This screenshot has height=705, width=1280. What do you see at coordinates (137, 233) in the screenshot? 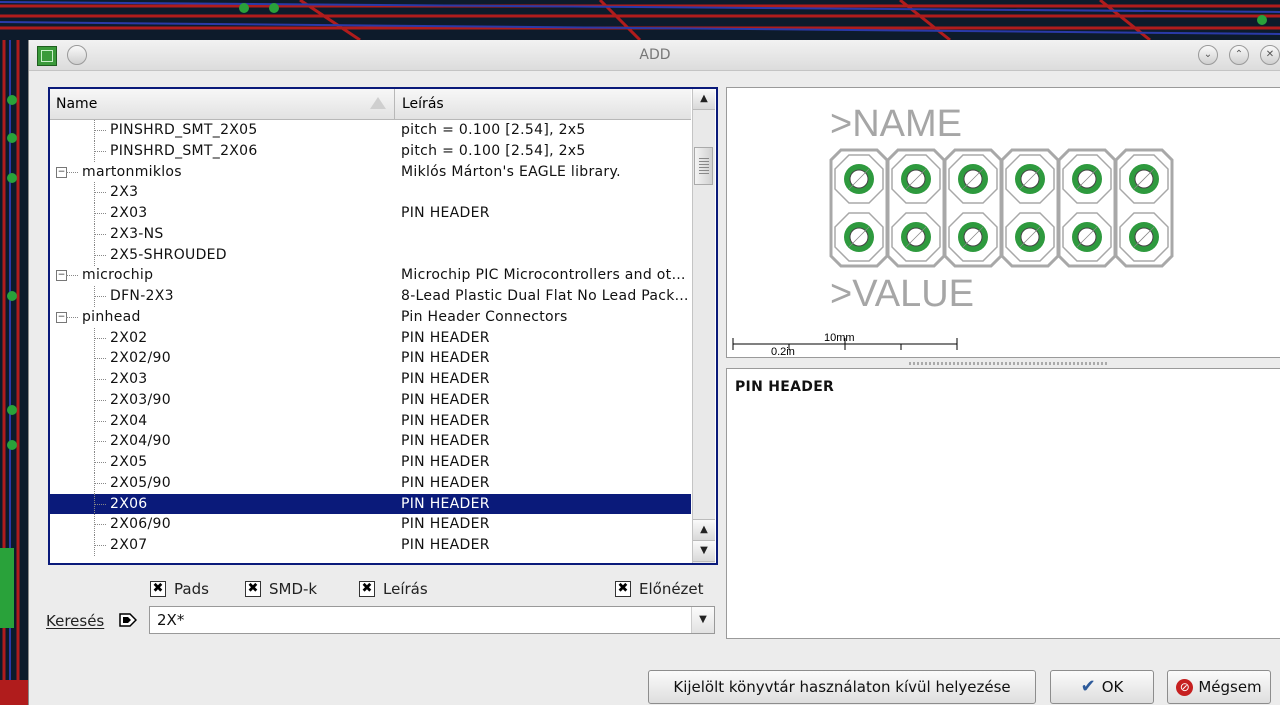
I see `row-name: 2X3-NS` at bounding box center [137, 233].